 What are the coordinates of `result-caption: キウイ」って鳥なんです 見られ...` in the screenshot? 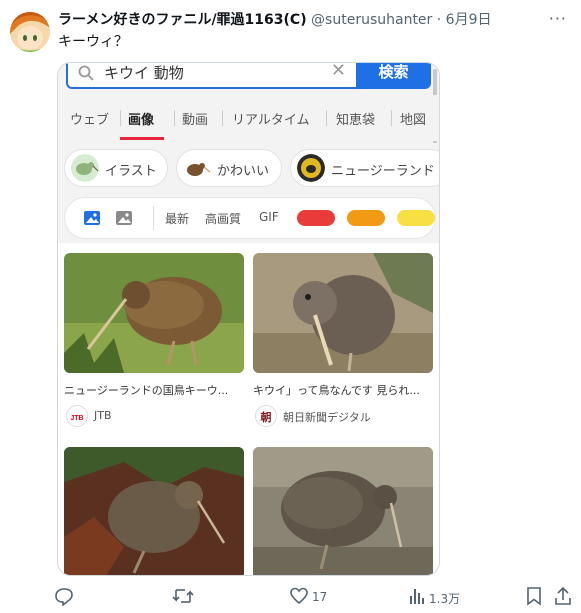 It's located at (343, 390).